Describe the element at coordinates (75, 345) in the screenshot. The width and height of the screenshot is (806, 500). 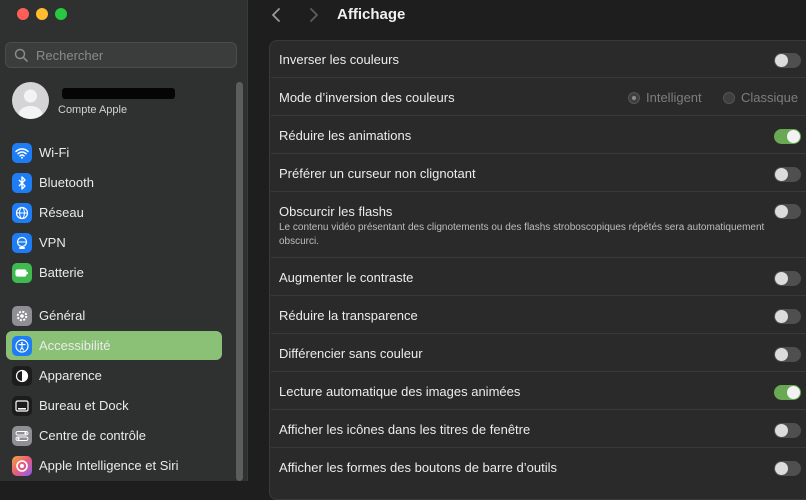
I see `sidebar-item-label: Accessibilité` at that location.